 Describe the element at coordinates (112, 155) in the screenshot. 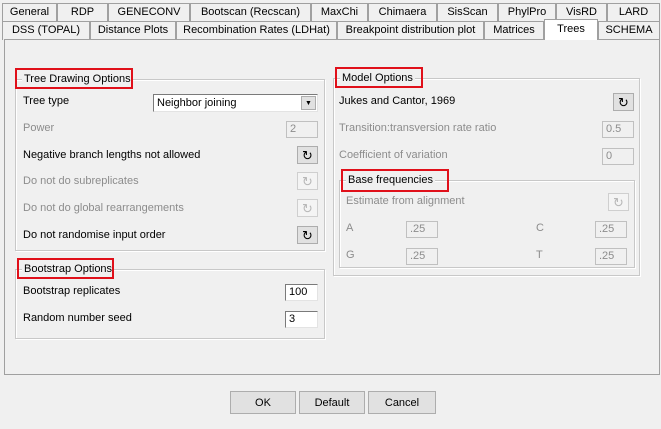

I see `neg-branch-label: Negative branch lengths not allowed` at that location.